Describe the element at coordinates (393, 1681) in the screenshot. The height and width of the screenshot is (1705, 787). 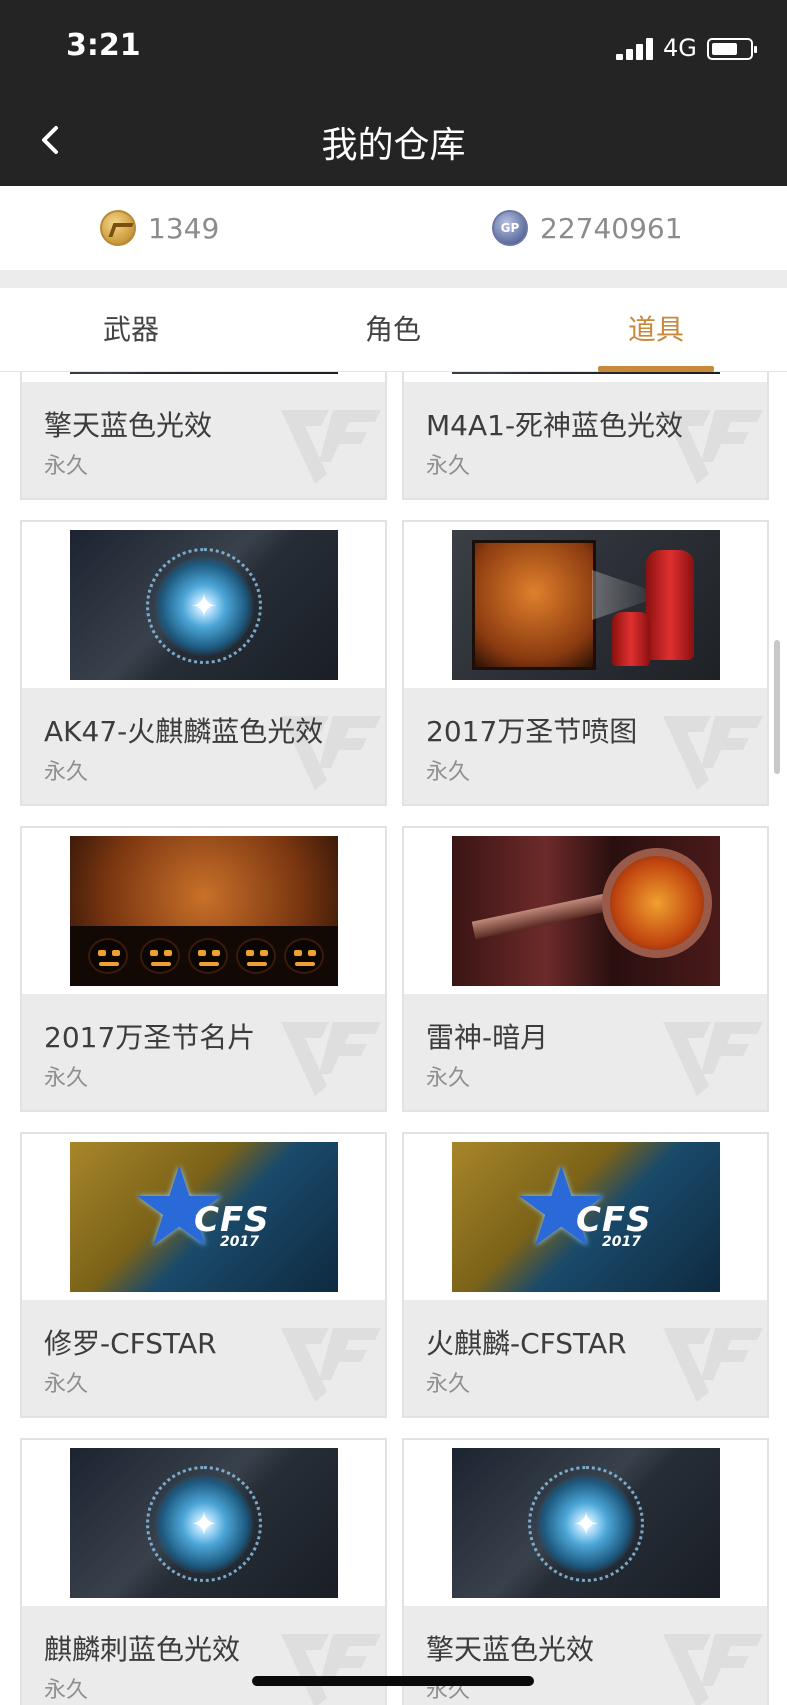
I see `home-indicator` at that location.